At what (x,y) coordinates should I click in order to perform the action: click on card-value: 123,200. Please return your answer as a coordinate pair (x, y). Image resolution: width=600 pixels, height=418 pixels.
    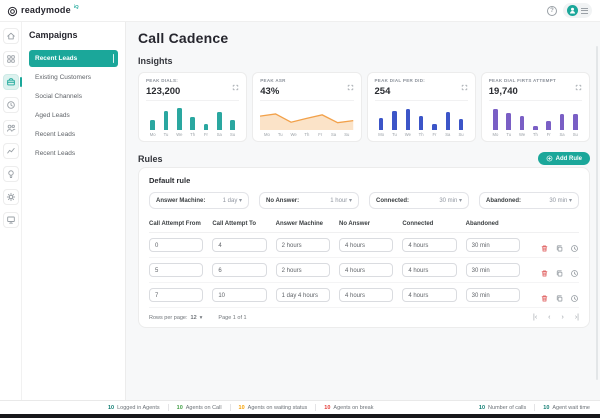
    Looking at the image, I should click on (193, 93).